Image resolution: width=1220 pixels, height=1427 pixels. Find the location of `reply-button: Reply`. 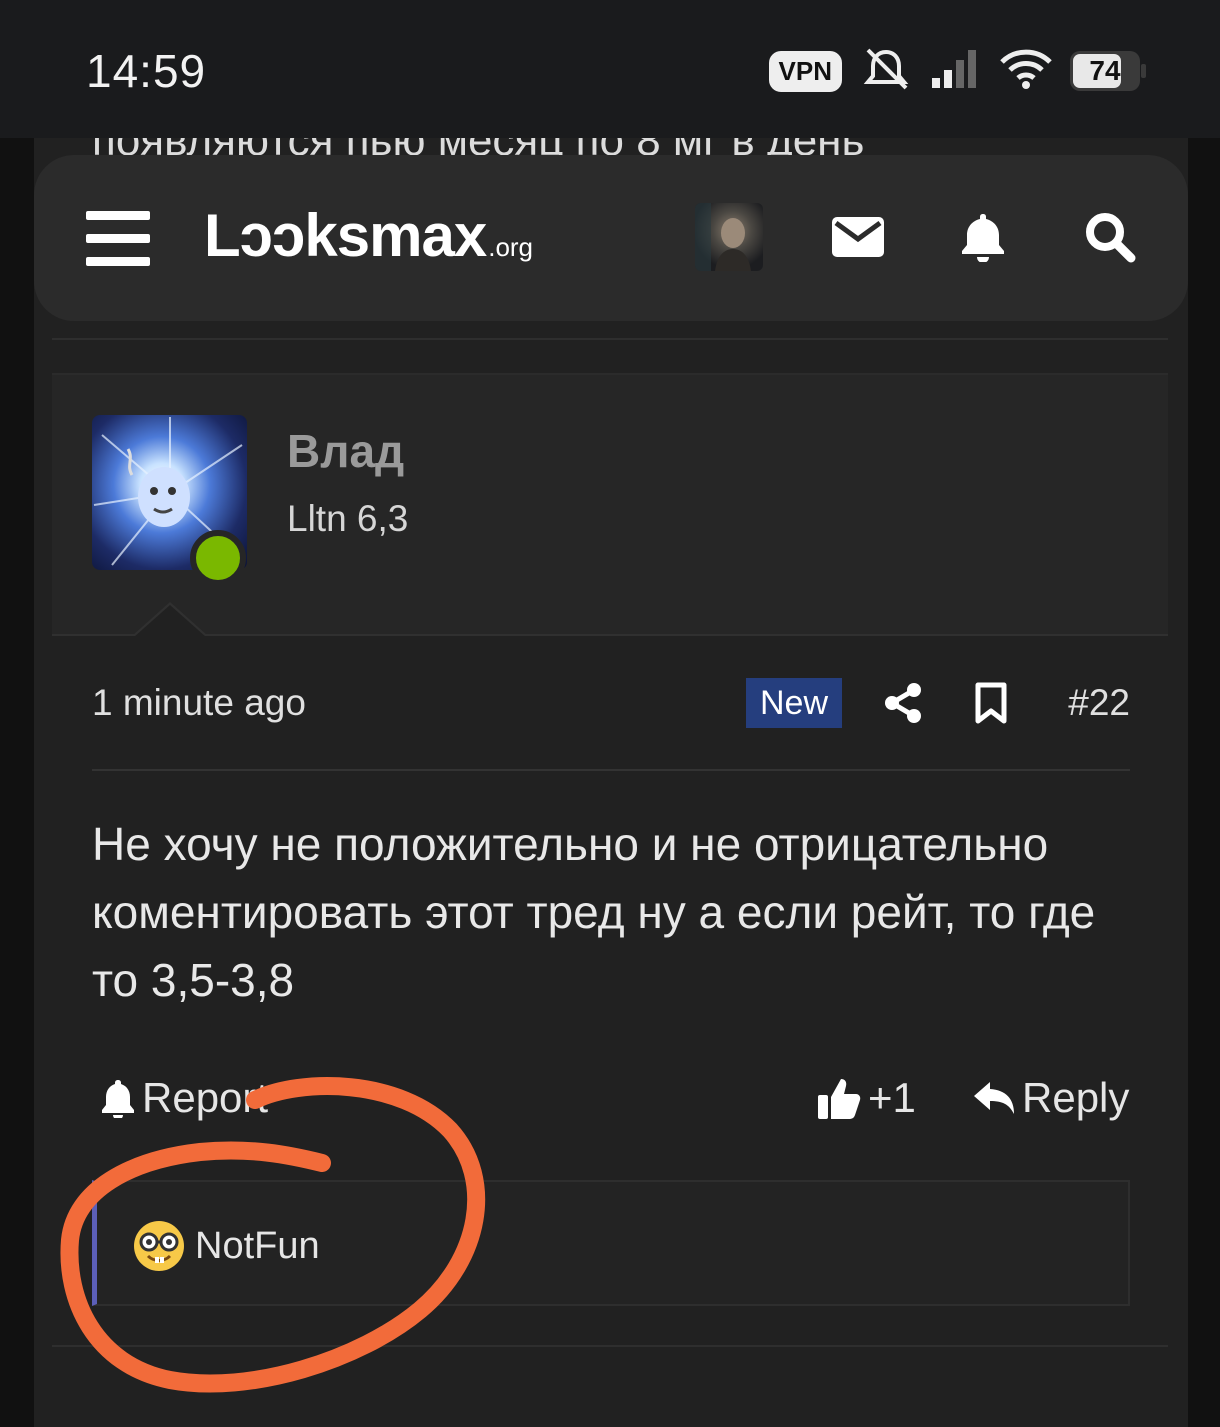

reply-button: Reply is located at coordinates (1050, 1098).